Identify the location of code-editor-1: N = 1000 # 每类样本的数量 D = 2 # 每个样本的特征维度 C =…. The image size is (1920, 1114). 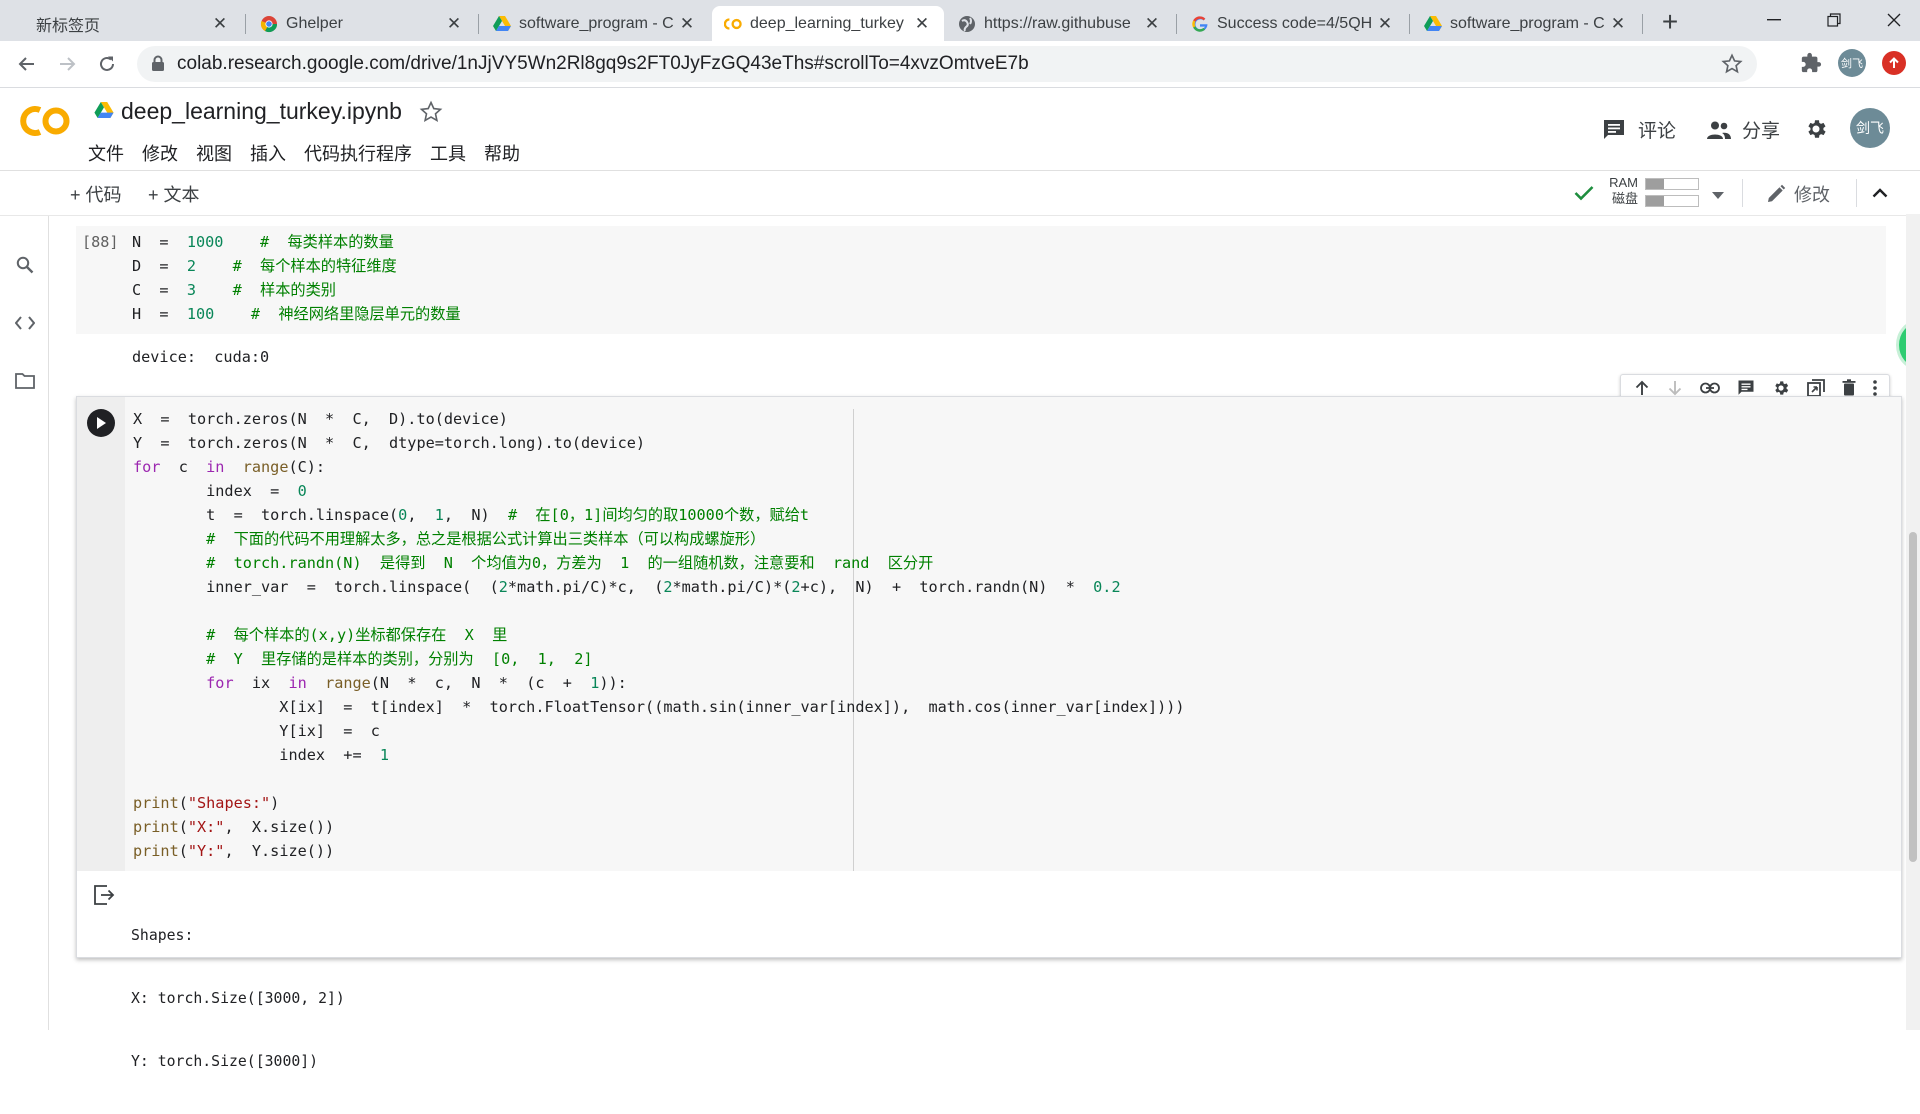
(296, 278).